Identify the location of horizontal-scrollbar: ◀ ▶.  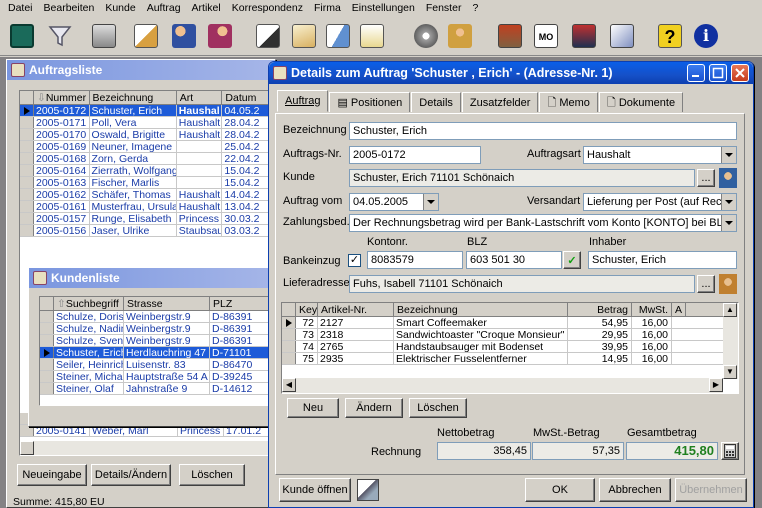
(502, 385).